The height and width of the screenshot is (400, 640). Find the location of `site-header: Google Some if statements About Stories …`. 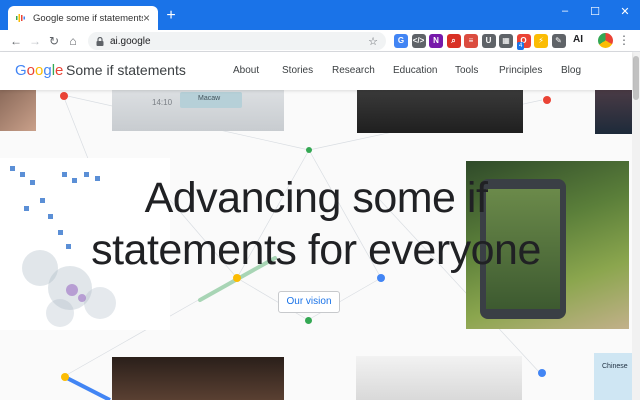

site-header: Google Some if statements About Stories … is located at coordinates (316, 71).